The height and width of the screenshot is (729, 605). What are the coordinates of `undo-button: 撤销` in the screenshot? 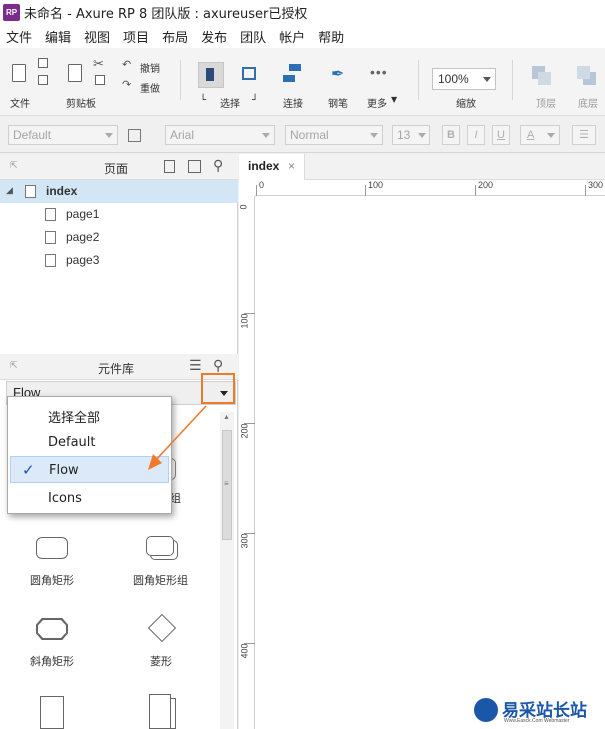 It's located at (150, 67).